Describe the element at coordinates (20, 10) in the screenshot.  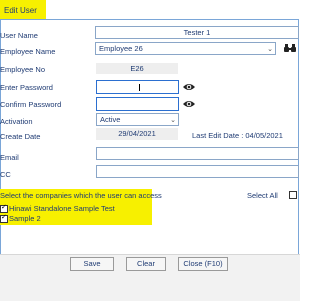
I see `window-title: Edit User` at that location.